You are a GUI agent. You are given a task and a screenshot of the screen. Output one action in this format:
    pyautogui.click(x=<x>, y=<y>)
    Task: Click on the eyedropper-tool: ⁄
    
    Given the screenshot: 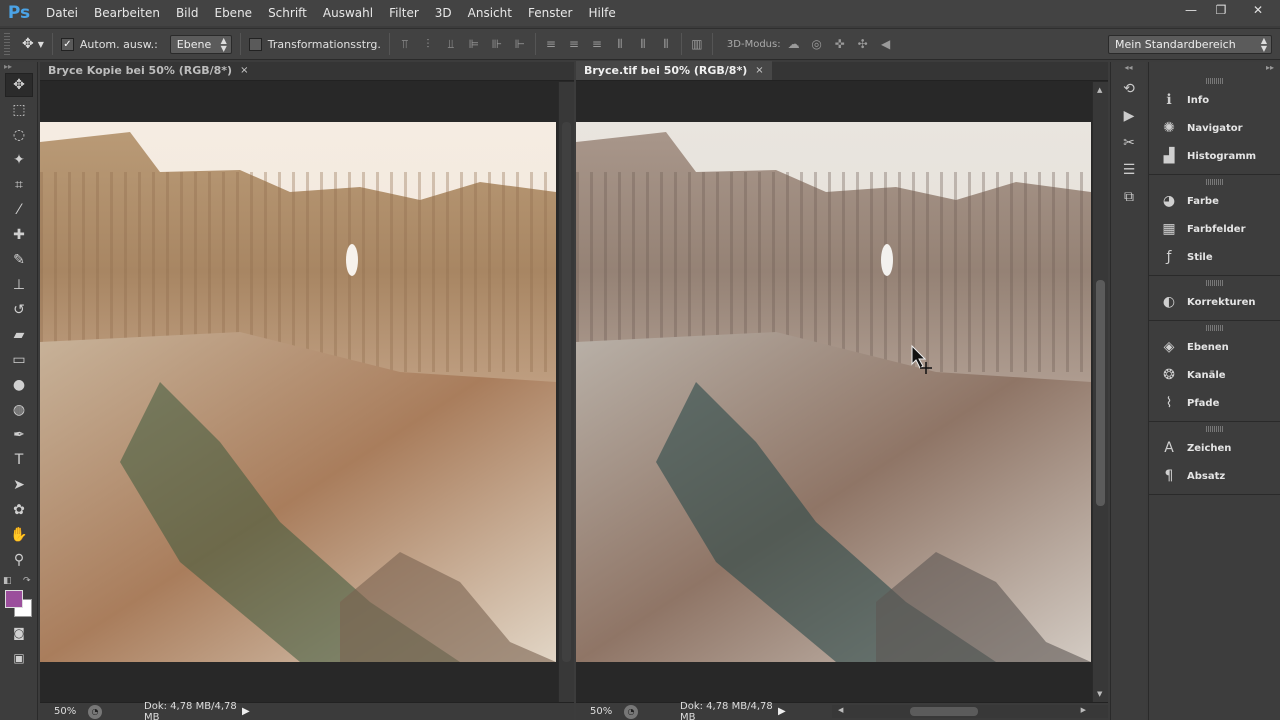 What is the action you would take?
    pyautogui.click(x=19, y=210)
    